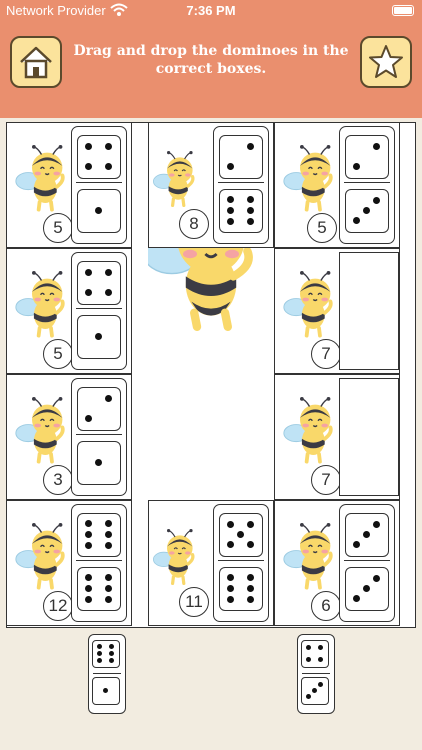 The width and height of the screenshot is (422, 750). I want to click on target-number: 11, so click(194, 602).